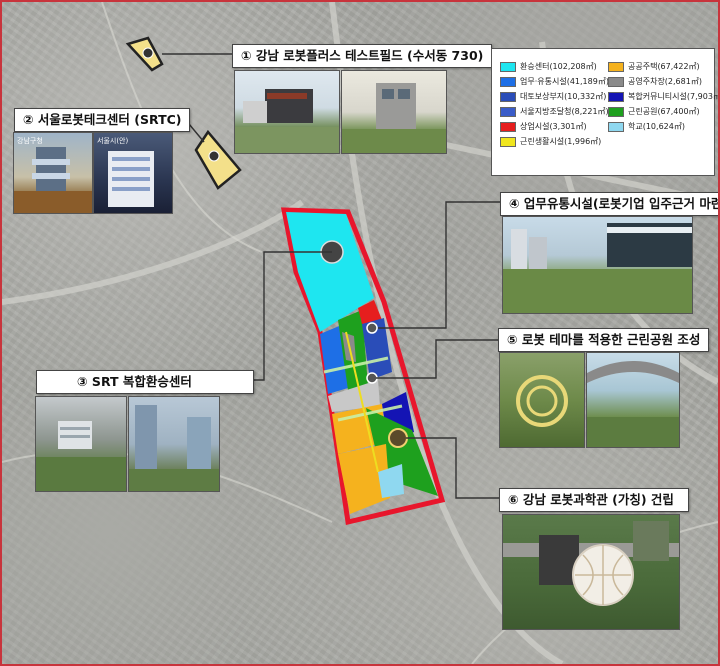  I want to click on srtc-right-caption: 서울시(안), so click(113, 141).